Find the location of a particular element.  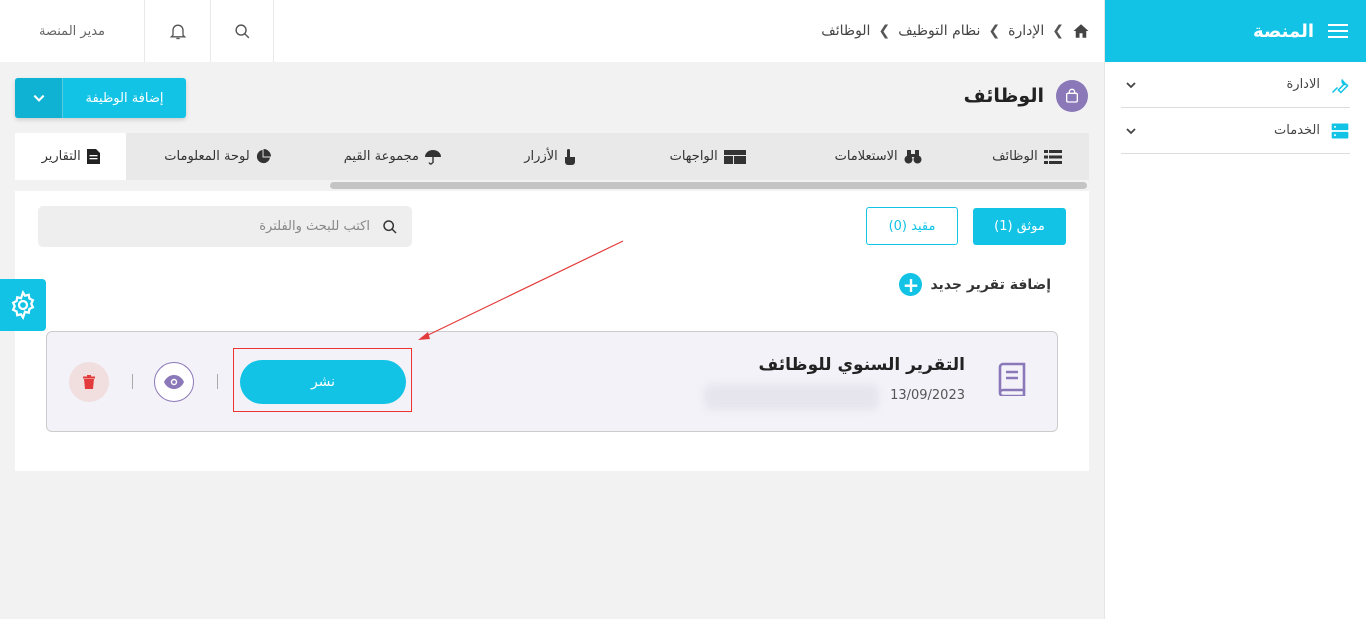

report-date: 13/09/2023 is located at coordinates (927, 395).